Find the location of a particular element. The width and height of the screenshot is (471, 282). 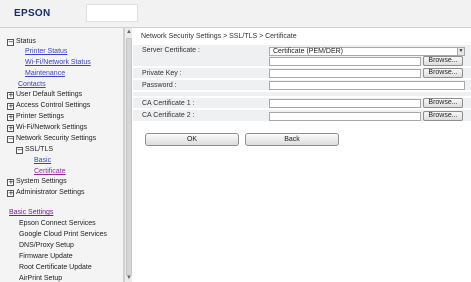

sidebar-item-google-cloud-print: Google Cloud Print Services is located at coordinates (63, 235).